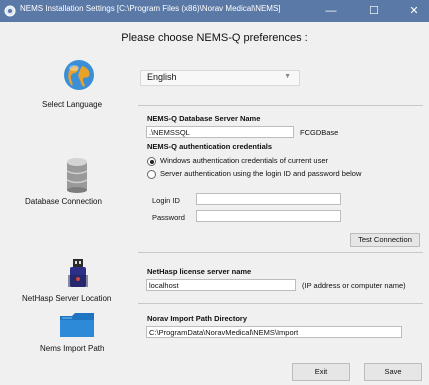 The height and width of the screenshot is (385, 429). What do you see at coordinates (63, 201) in the screenshot?
I see `database-connection-label: Database Connection` at bounding box center [63, 201].